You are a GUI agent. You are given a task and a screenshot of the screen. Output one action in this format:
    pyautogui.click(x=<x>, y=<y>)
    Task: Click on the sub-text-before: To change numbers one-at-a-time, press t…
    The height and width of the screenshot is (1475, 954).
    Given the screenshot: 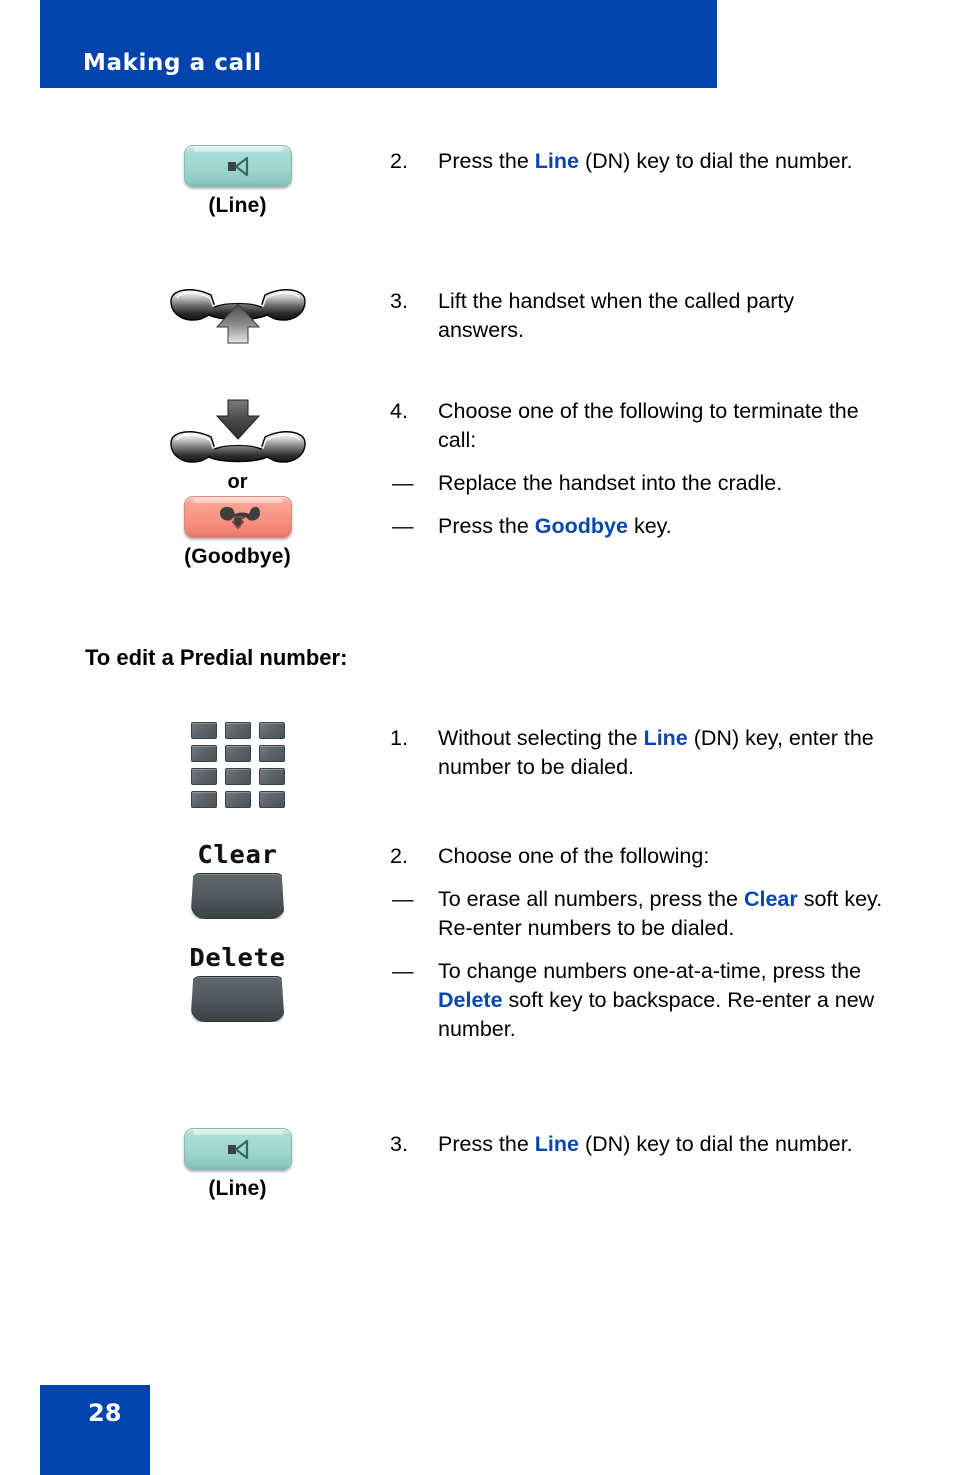 What is the action you would take?
    pyautogui.click(x=650, y=971)
    